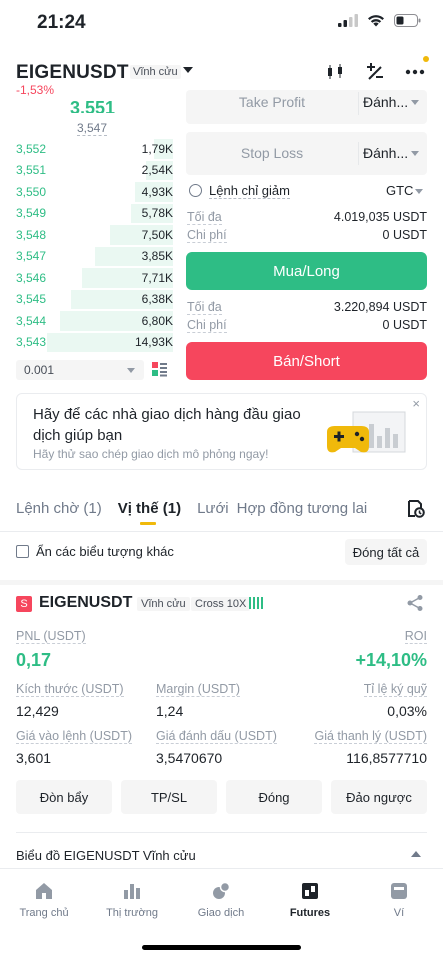  Describe the element at coordinates (302, 508) in the screenshot. I see `tab-futures-contracts: Hợp đồng tương lai` at that location.